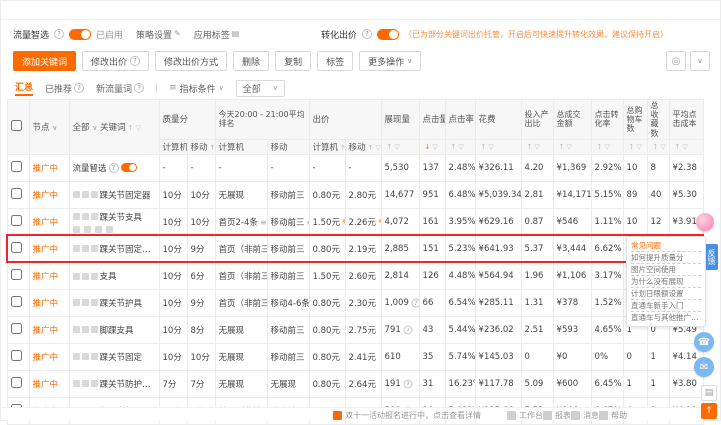  I want to click on col-quality-pc: 计算机, so click(173, 146).